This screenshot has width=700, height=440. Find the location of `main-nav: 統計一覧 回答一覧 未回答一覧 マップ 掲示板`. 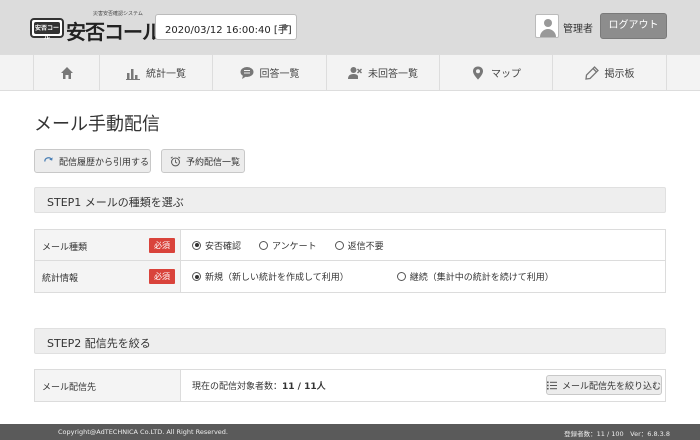

main-nav: 統計一覧 回答一覧 未回答一覧 マップ 掲示板 is located at coordinates (350, 72).